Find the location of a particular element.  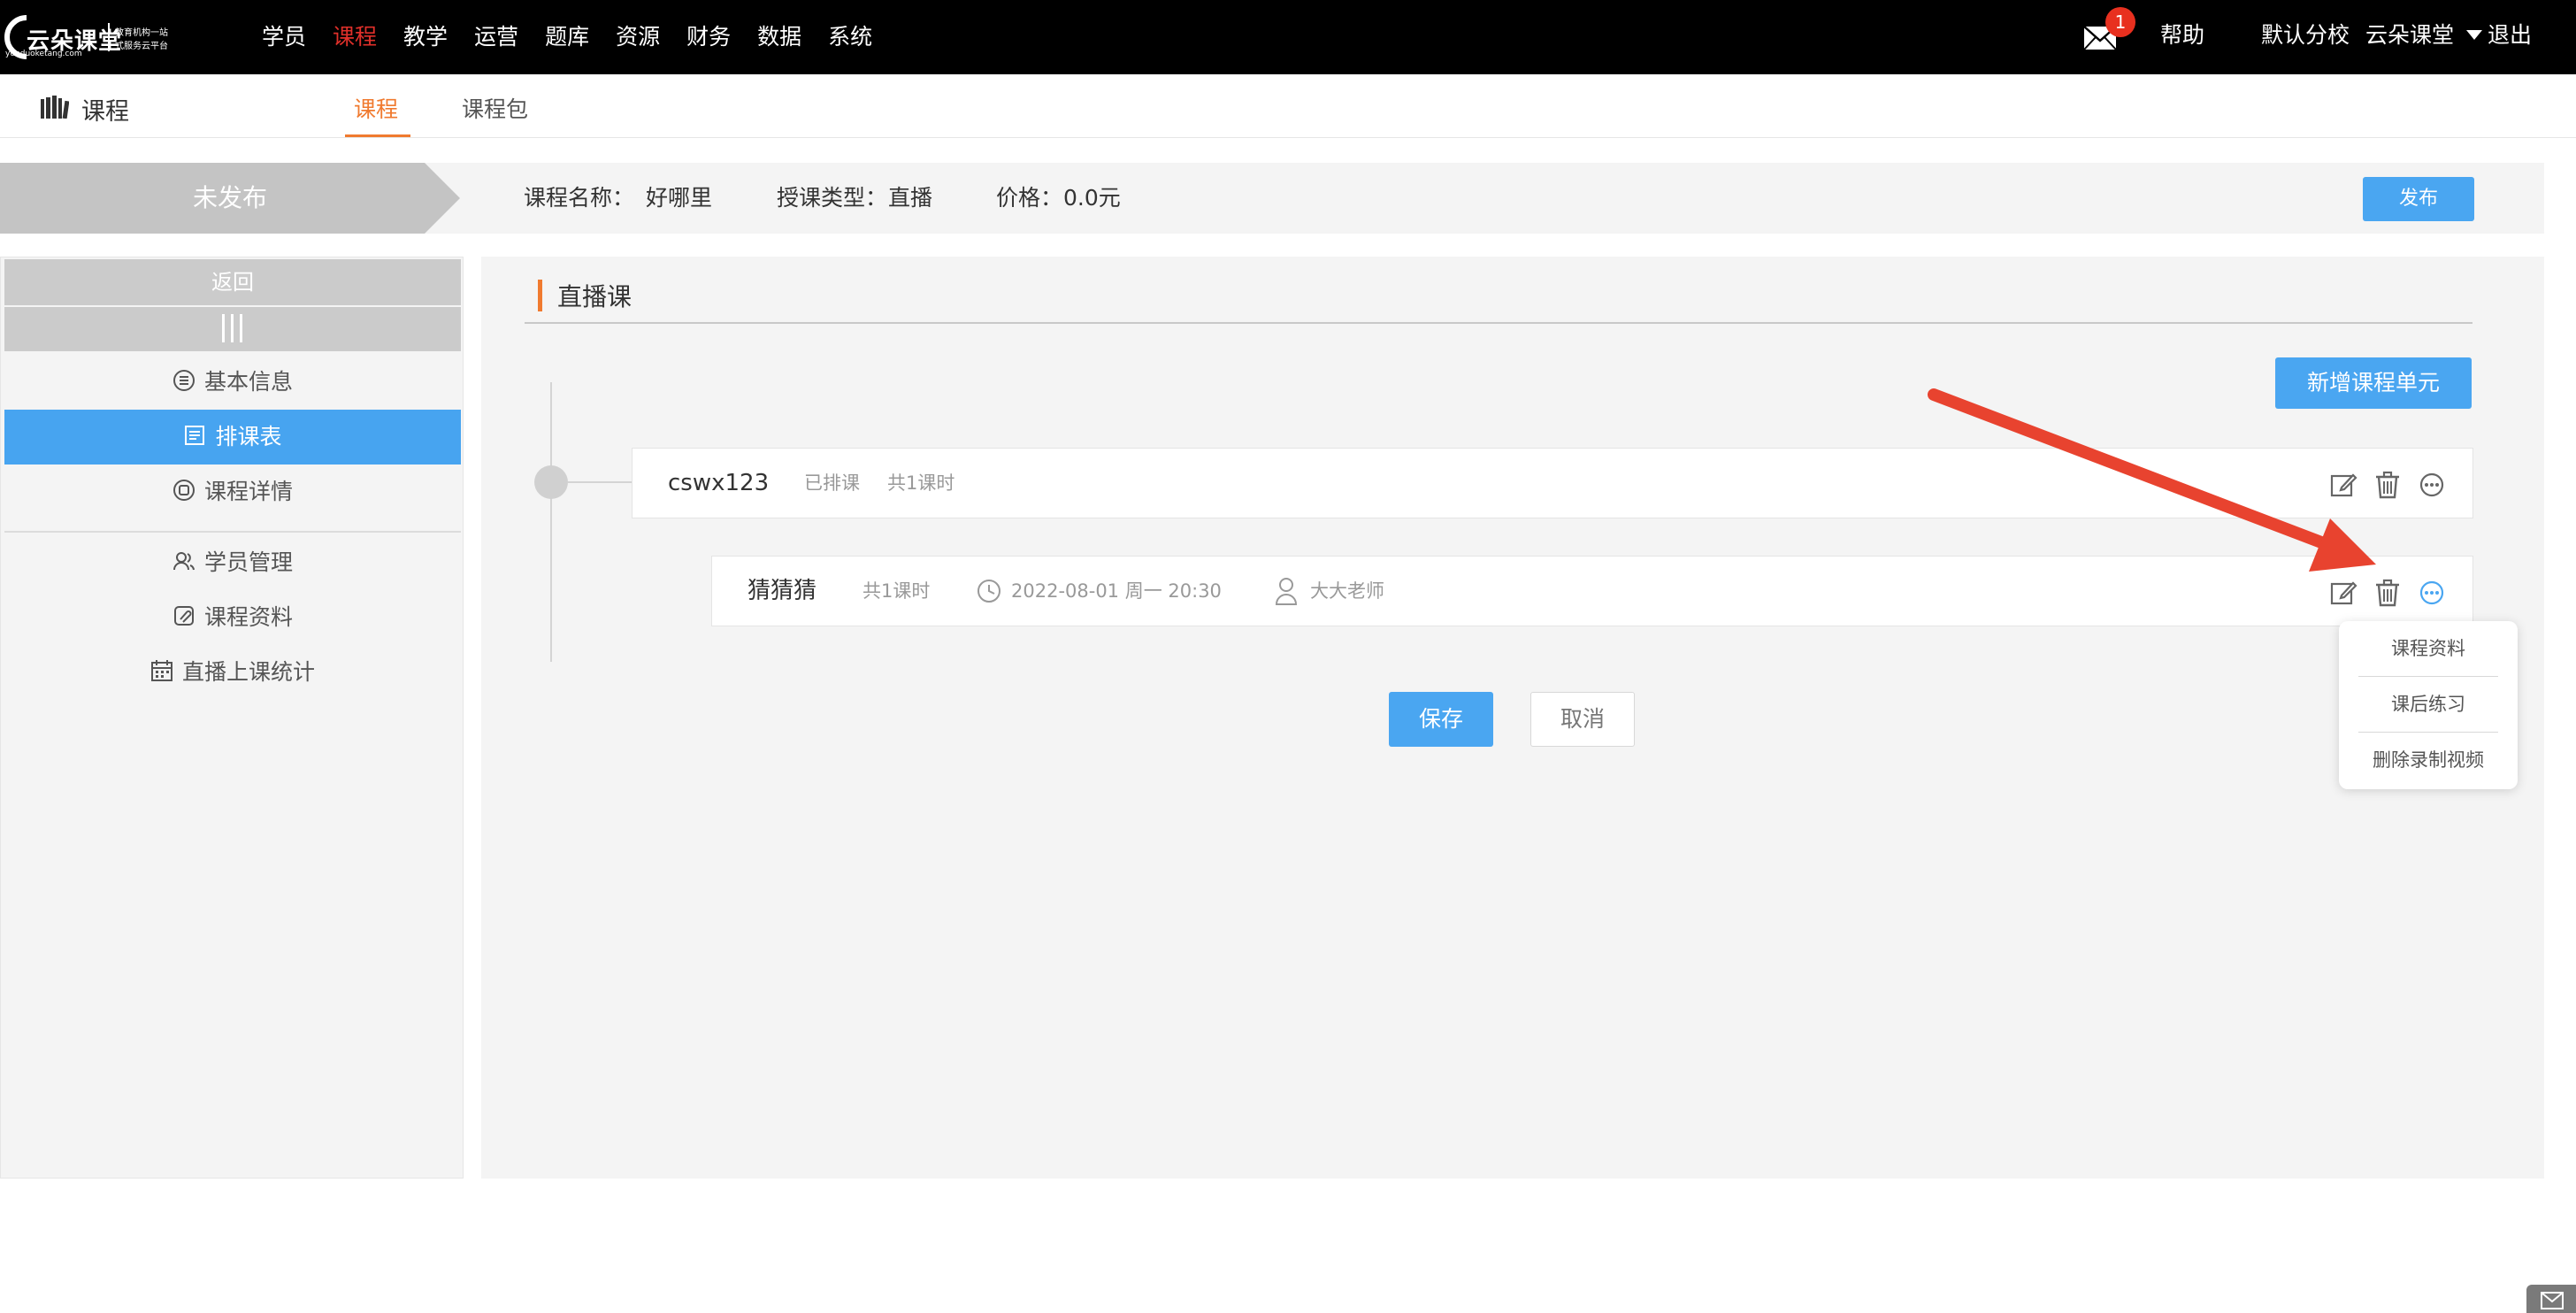

brand-logo: 云朵课堂 yunduoketang.com 教育机构一站 式服务云平台 is located at coordinates (93, 37).